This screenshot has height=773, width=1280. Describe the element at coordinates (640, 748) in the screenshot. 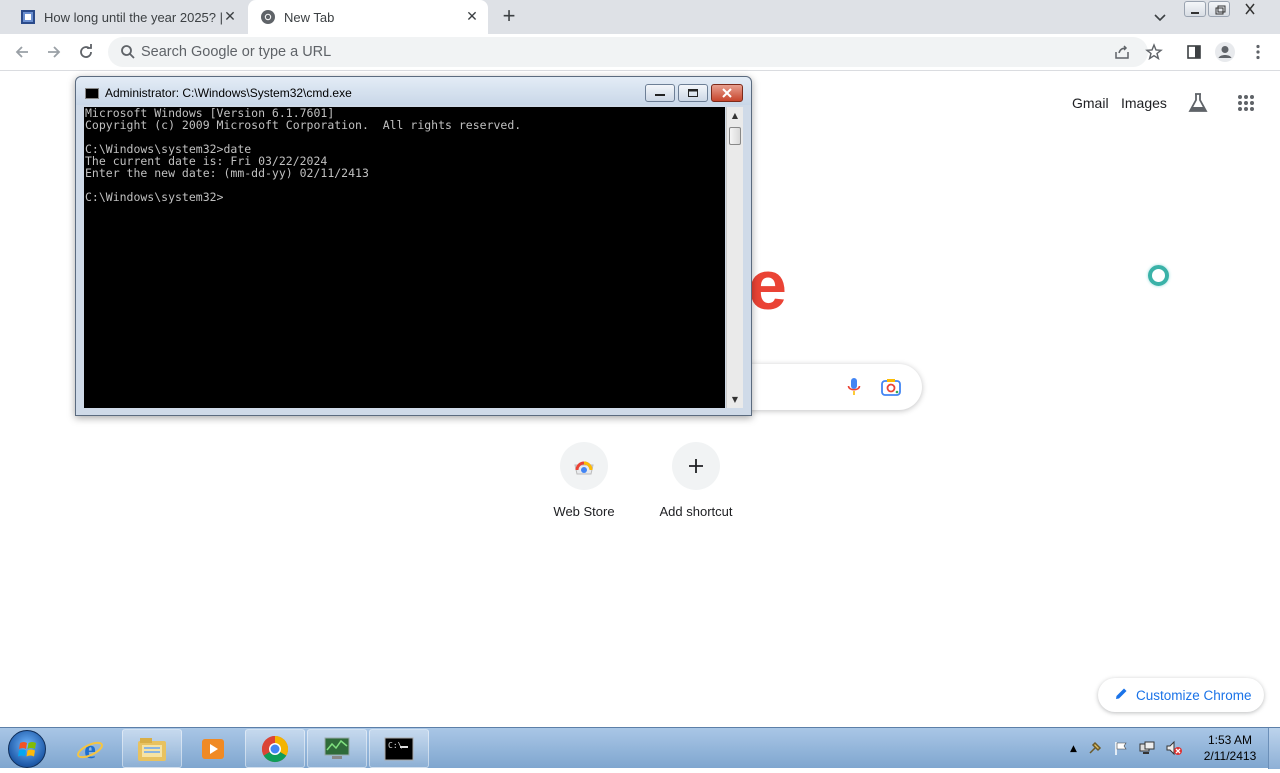

I see `windows-taskbar: e C:\ ▲ 1:53 AM 2/11/2413` at that location.